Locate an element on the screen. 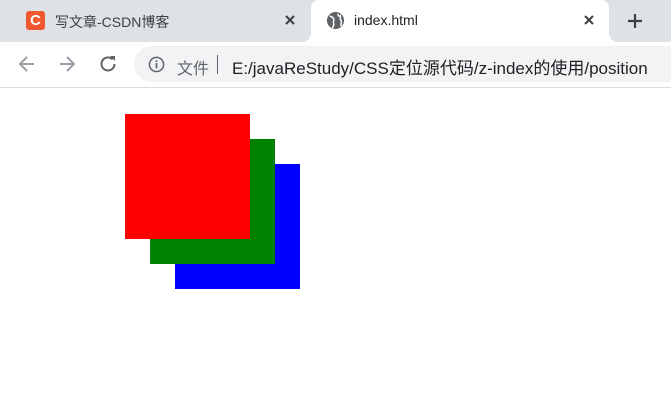 This screenshot has height=415, width=671. omnibox-divider is located at coordinates (217, 64).